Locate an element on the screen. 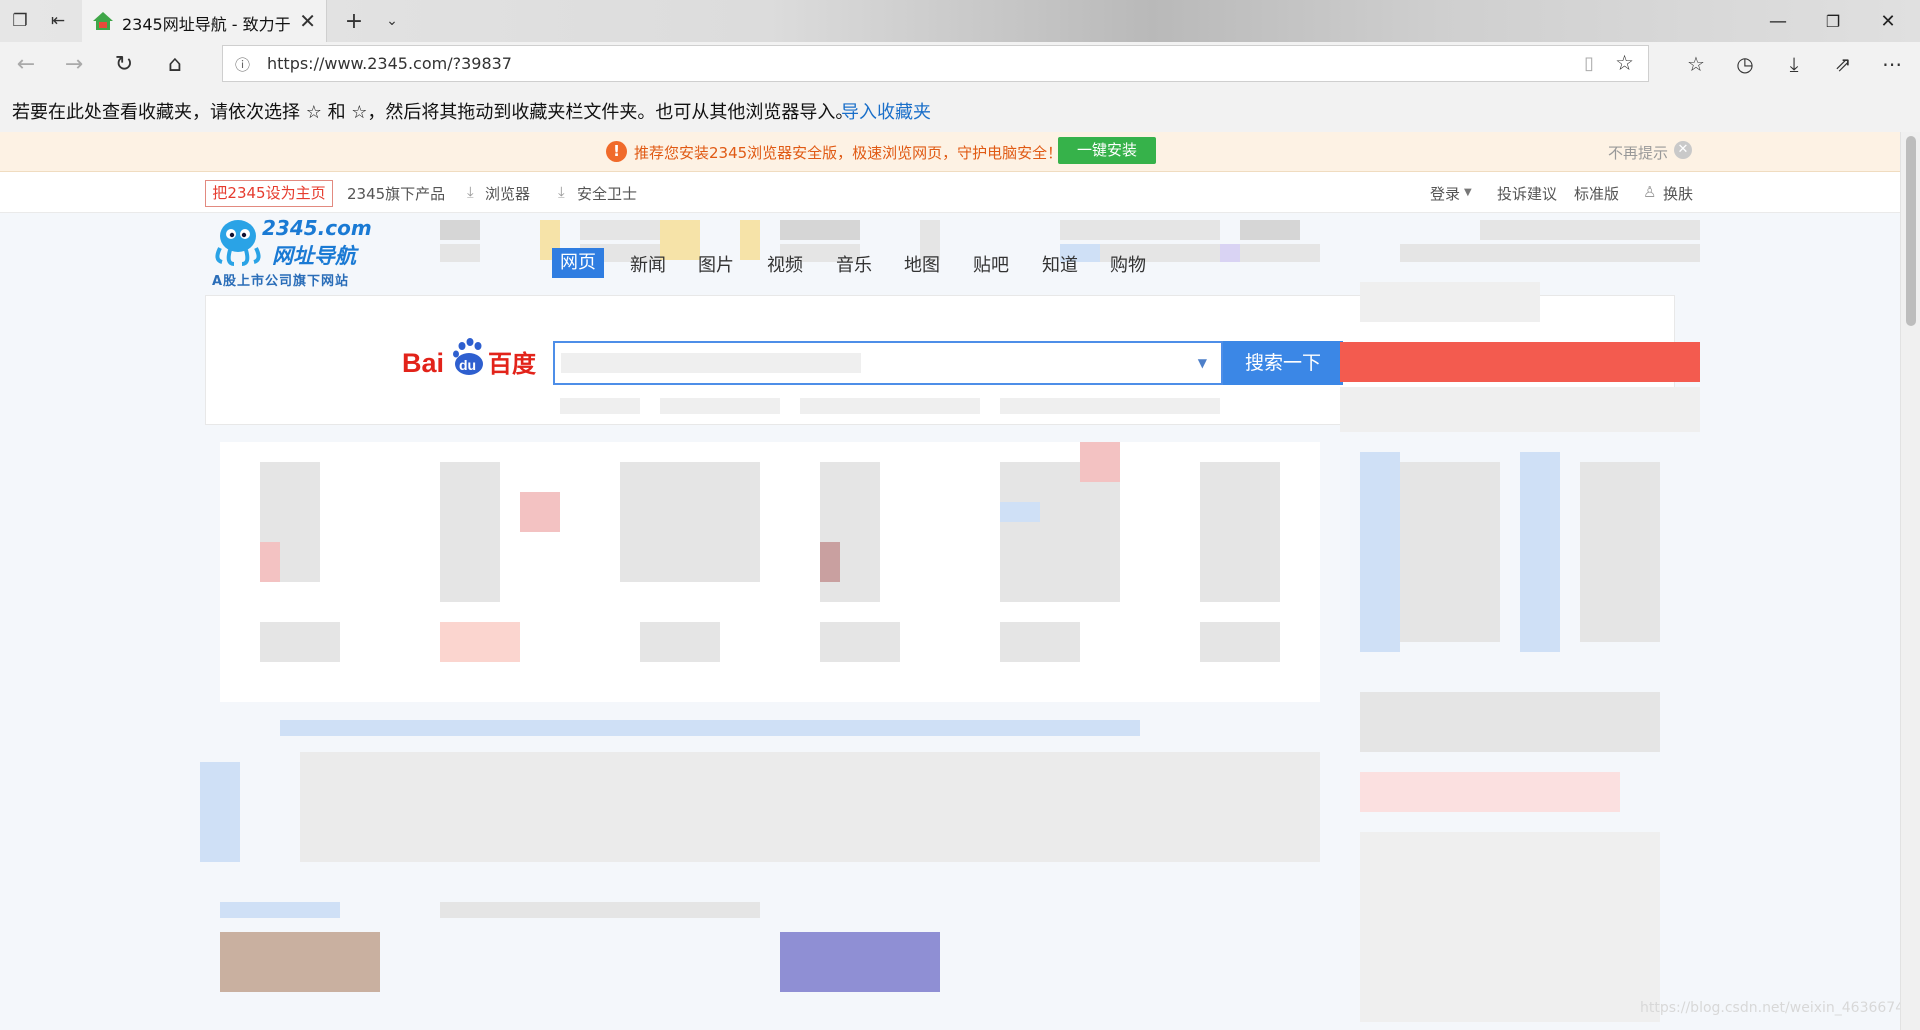 This screenshot has height=1030, width=1920. tab-title: 2345网址导航 - 致力于打 is located at coordinates (206, 24).